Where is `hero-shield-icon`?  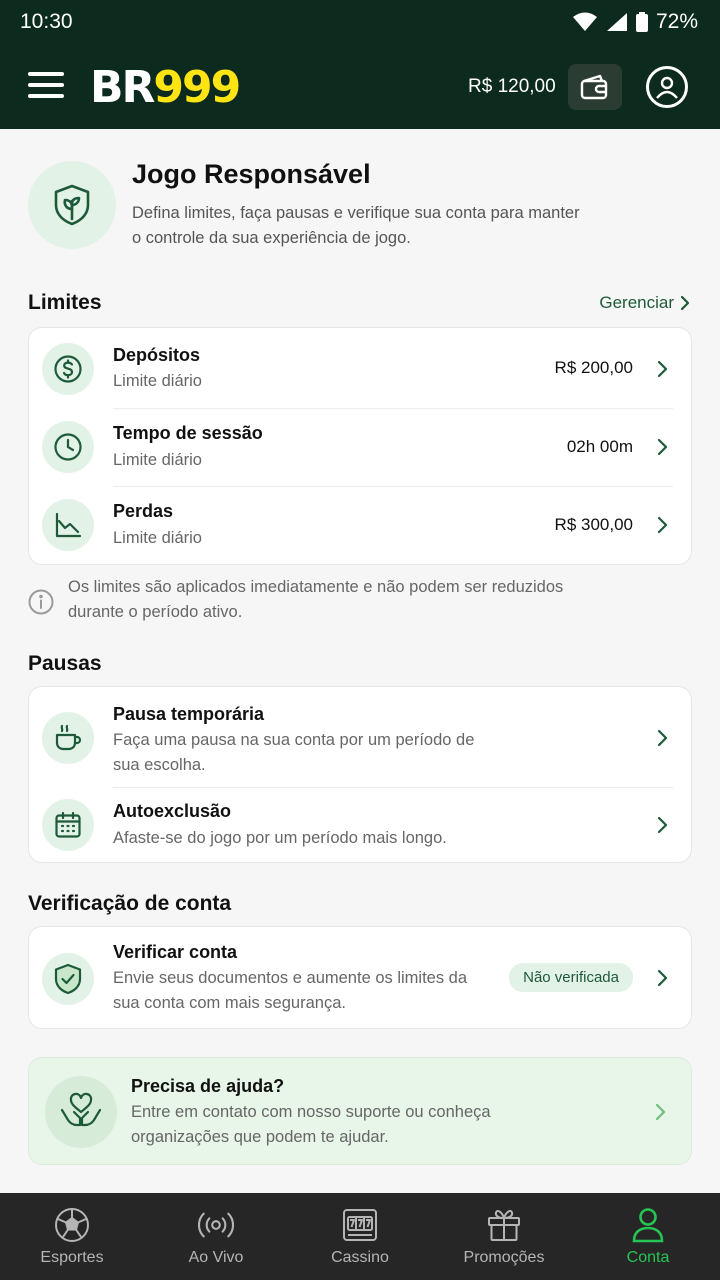
hero-shield-icon is located at coordinates (72, 205).